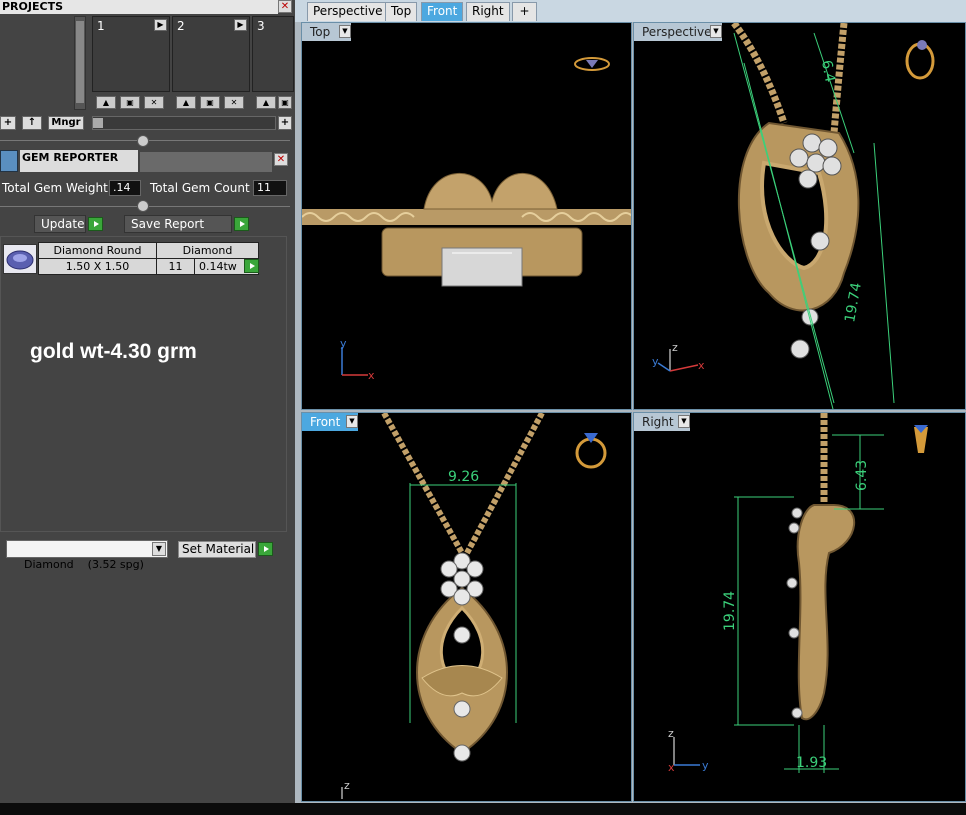 This screenshot has width=966, height=815. Describe the element at coordinates (273, 54) in the screenshot. I see `project-slot-3: 3` at that location.